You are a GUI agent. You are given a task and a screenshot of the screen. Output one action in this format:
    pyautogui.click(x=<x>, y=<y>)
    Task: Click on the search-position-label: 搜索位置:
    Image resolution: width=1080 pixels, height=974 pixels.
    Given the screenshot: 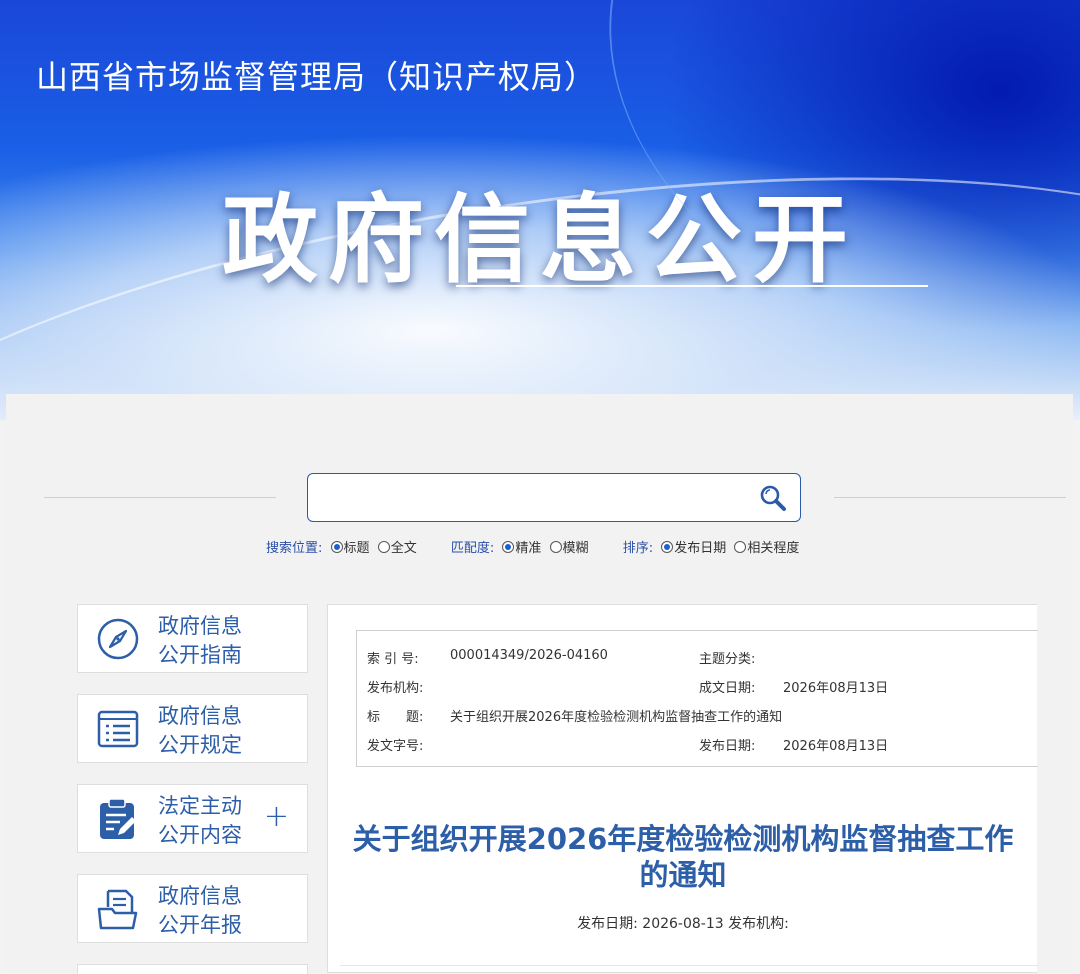 What is the action you would take?
    pyautogui.click(x=294, y=548)
    